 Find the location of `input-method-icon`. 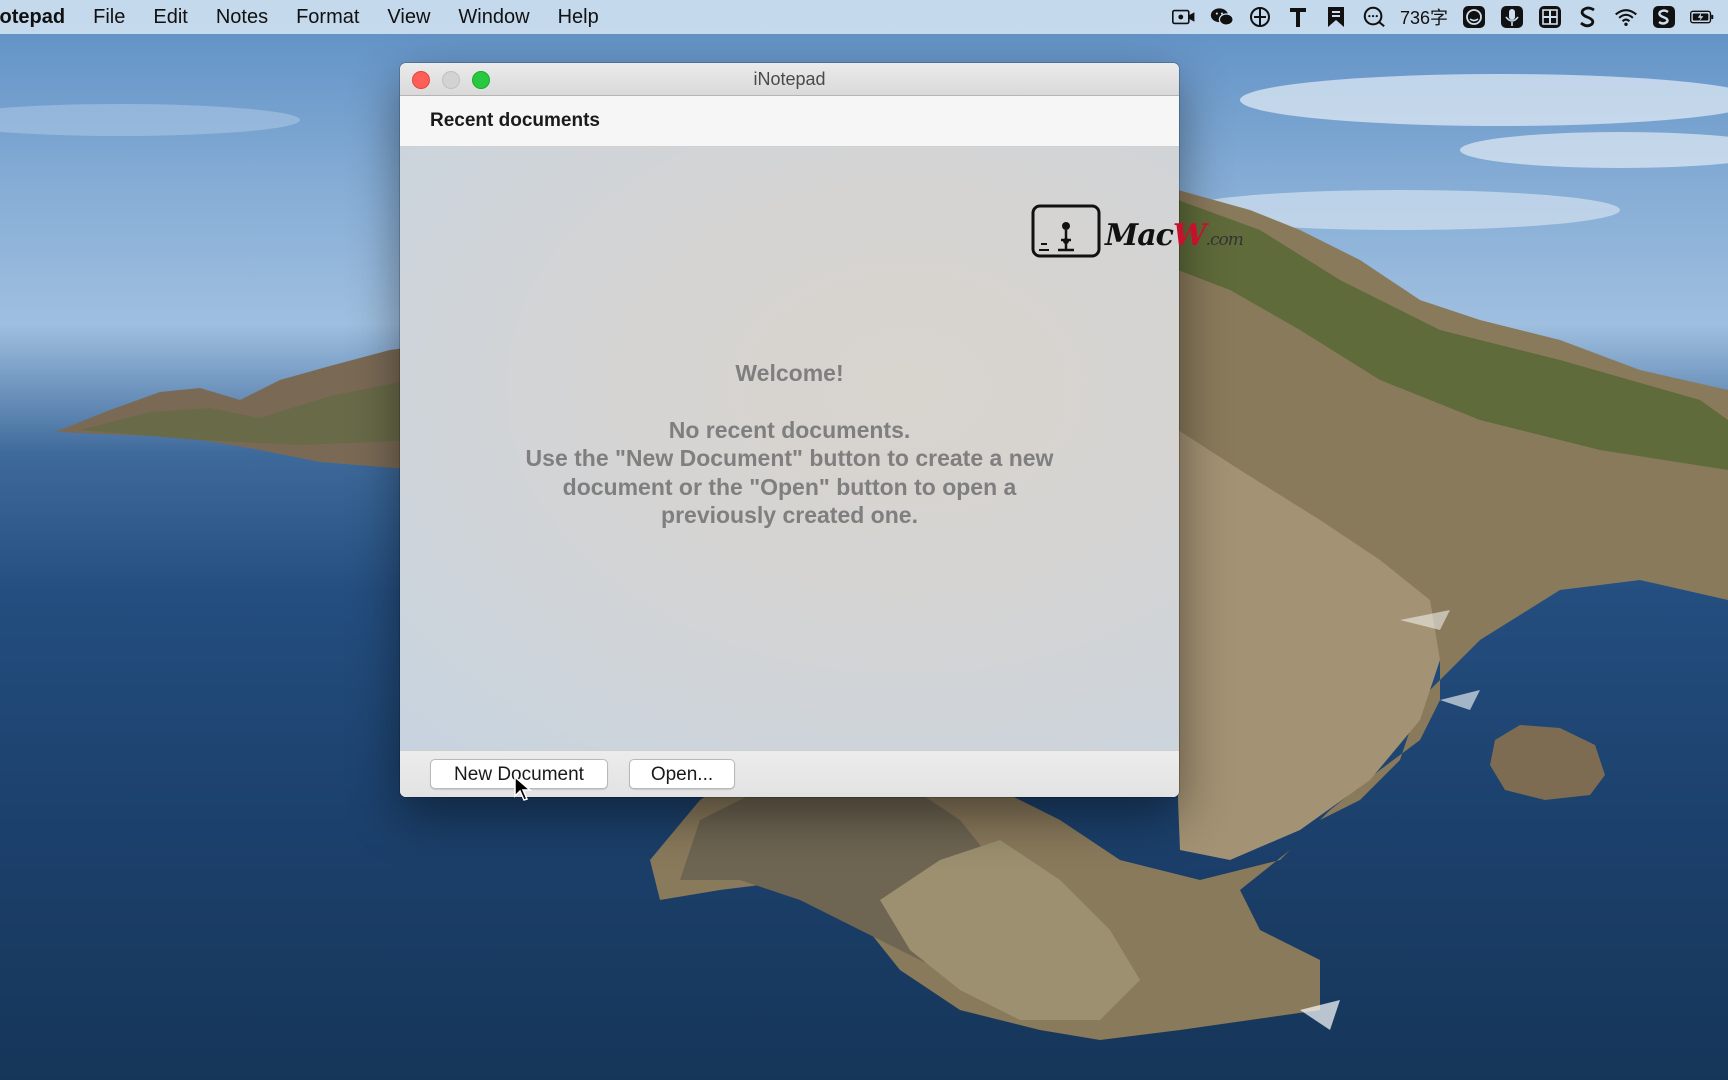

input-method-icon is located at coordinates (1260, 17).